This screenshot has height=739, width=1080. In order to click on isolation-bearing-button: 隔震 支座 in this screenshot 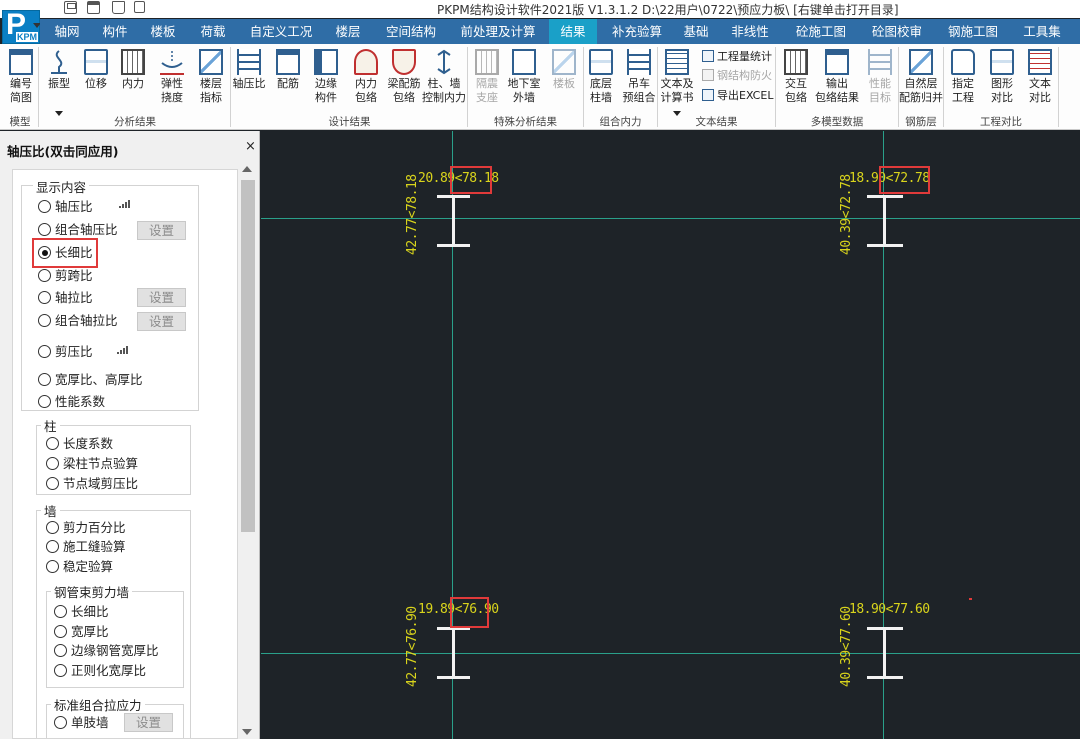, I will do `click(487, 82)`.